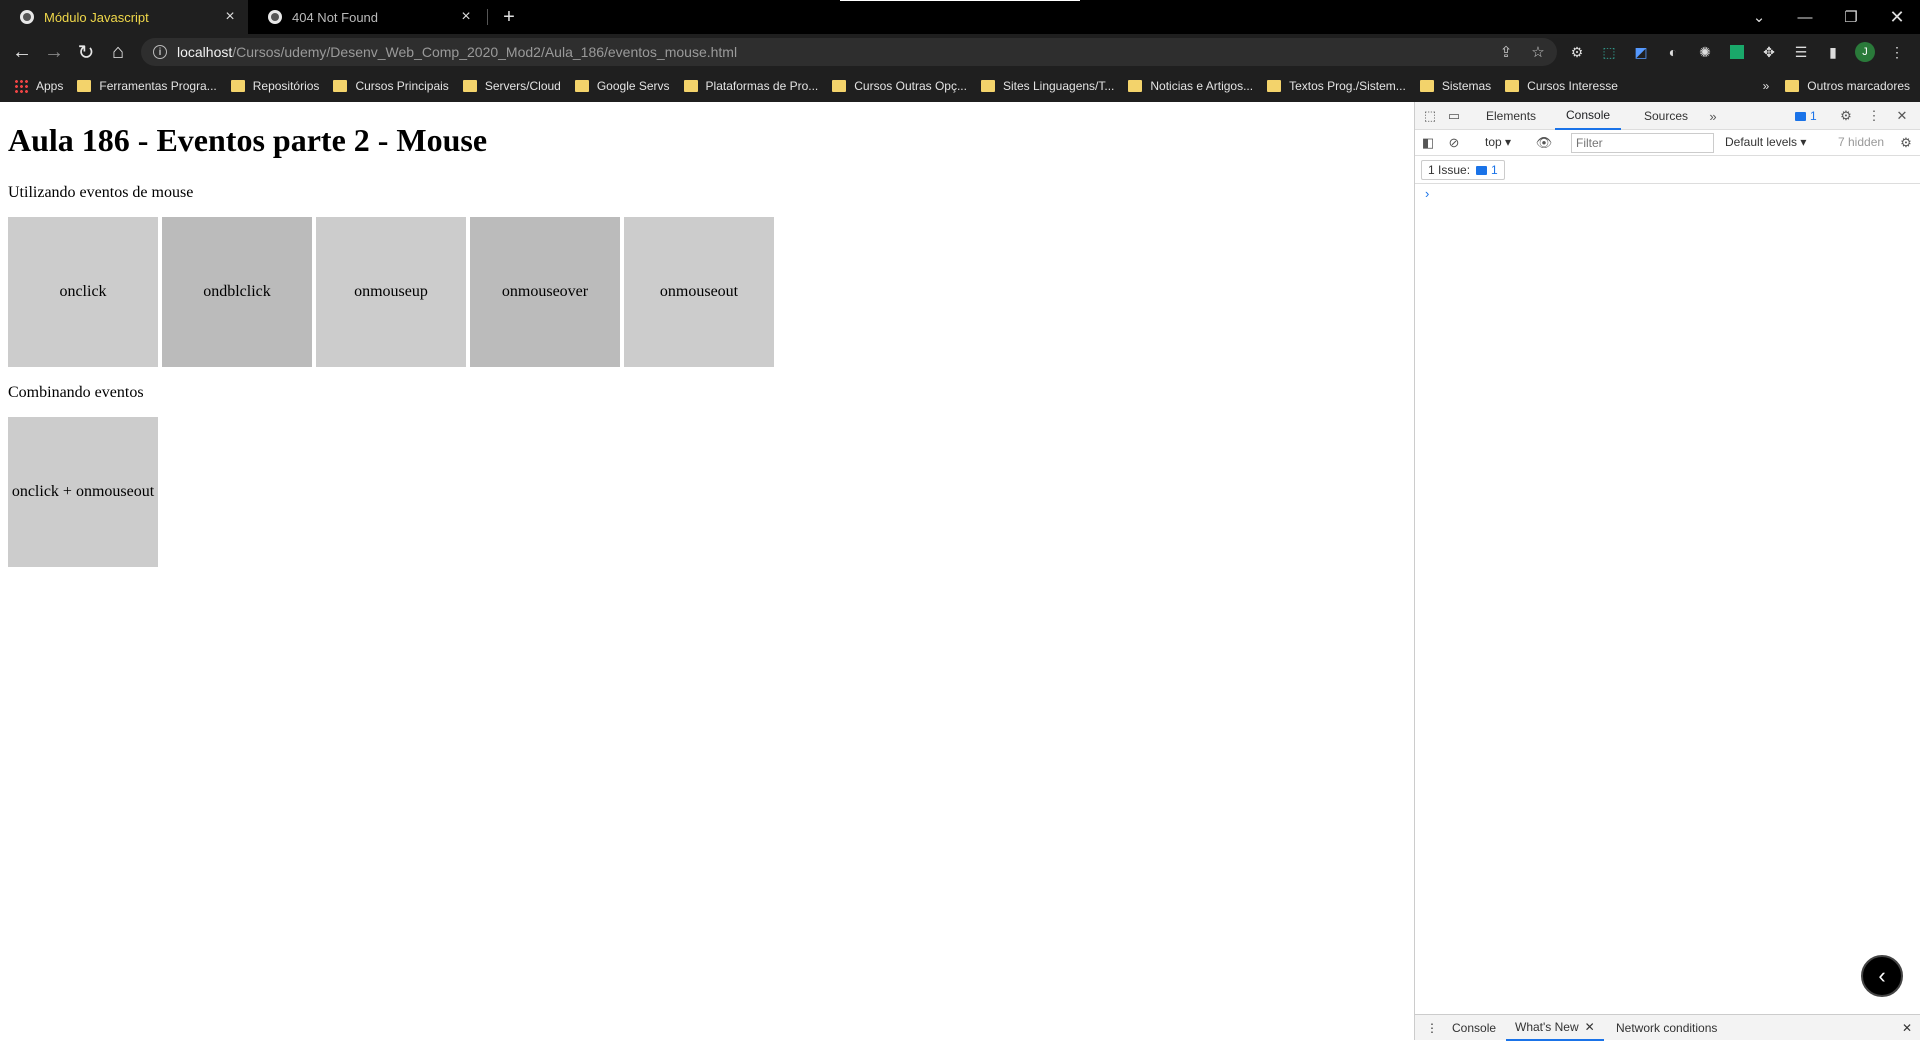  Describe the element at coordinates (1673, 52) in the screenshot. I see `extension-circle-icon: ◐` at that location.